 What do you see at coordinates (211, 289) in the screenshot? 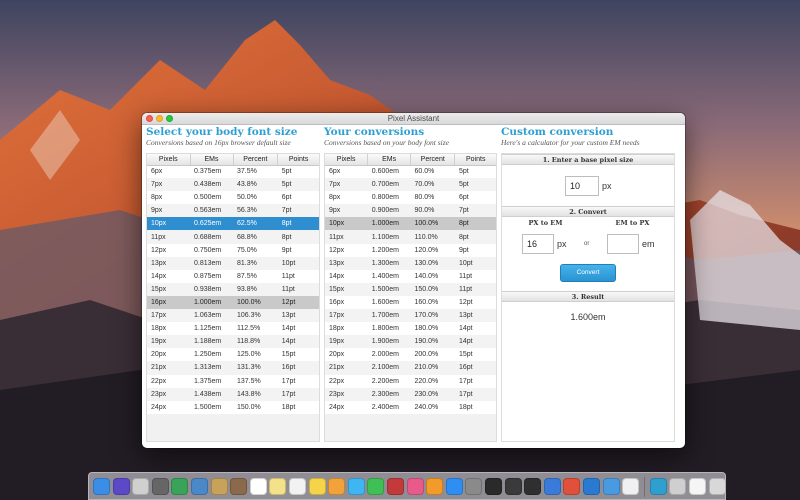
I see `table-cell: 0.938em` at bounding box center [211, 289].